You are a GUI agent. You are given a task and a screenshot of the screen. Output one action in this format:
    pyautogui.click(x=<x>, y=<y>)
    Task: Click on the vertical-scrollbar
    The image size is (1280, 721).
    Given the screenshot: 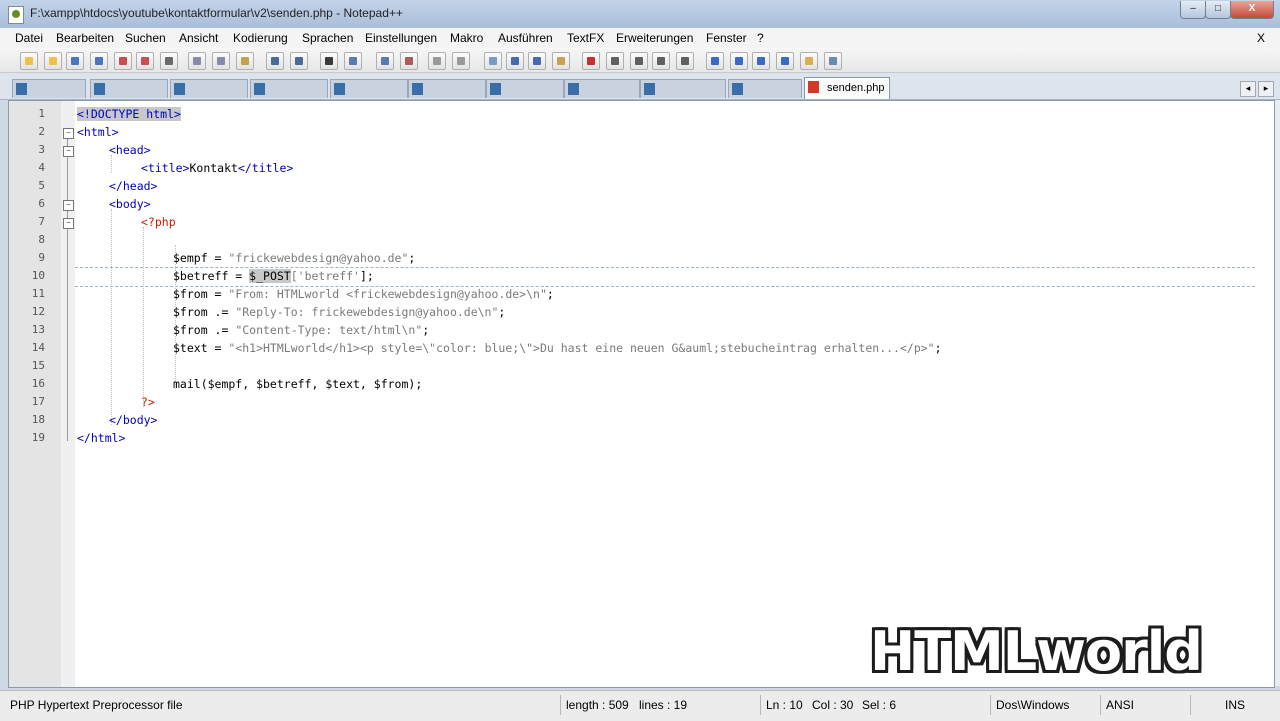 What is the action you would take?
    pyautogui.click(x=1277, y=393)
    